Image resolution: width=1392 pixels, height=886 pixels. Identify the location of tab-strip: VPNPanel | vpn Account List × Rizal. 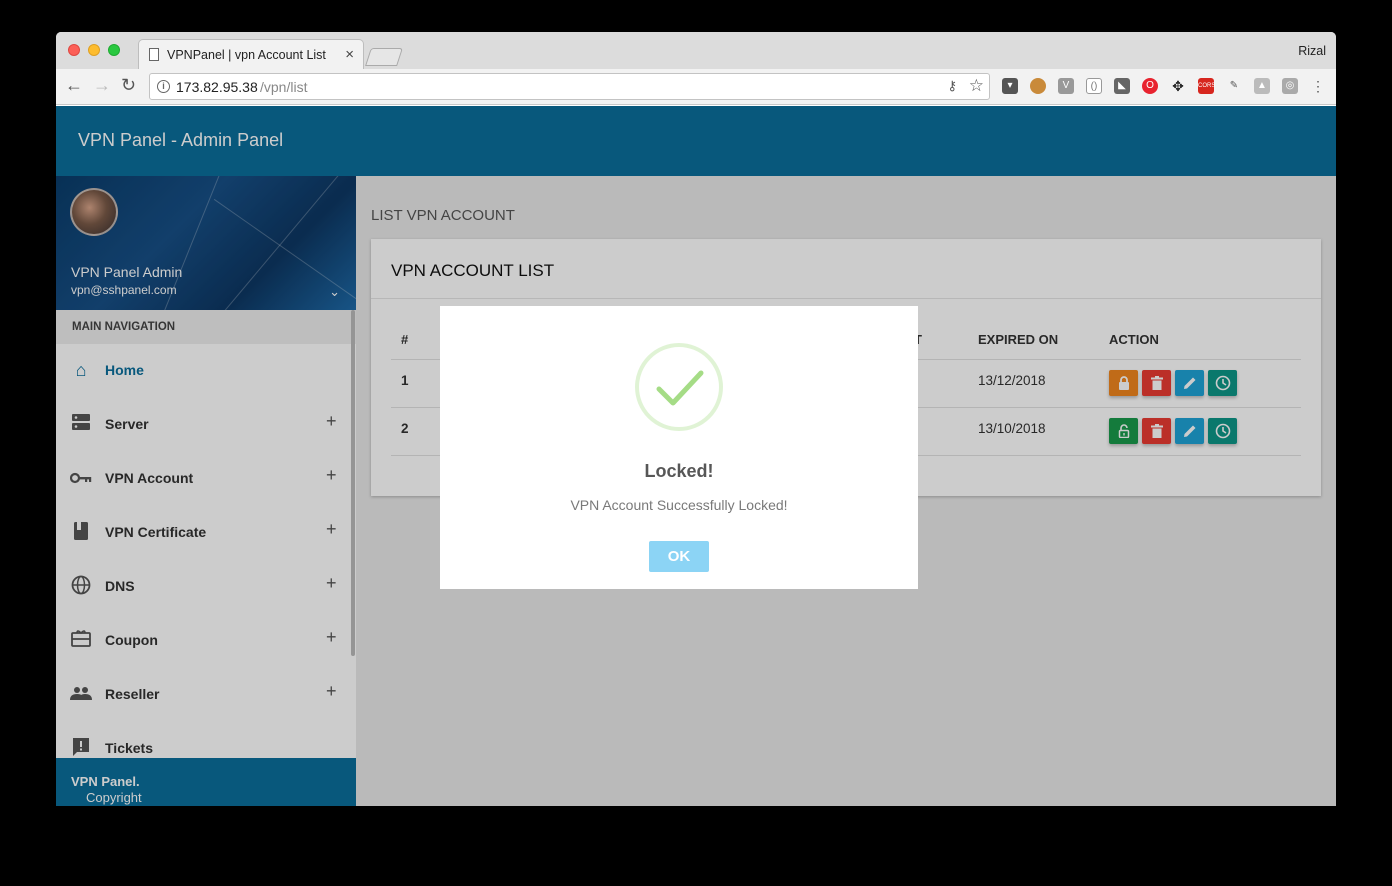
(696, 50).